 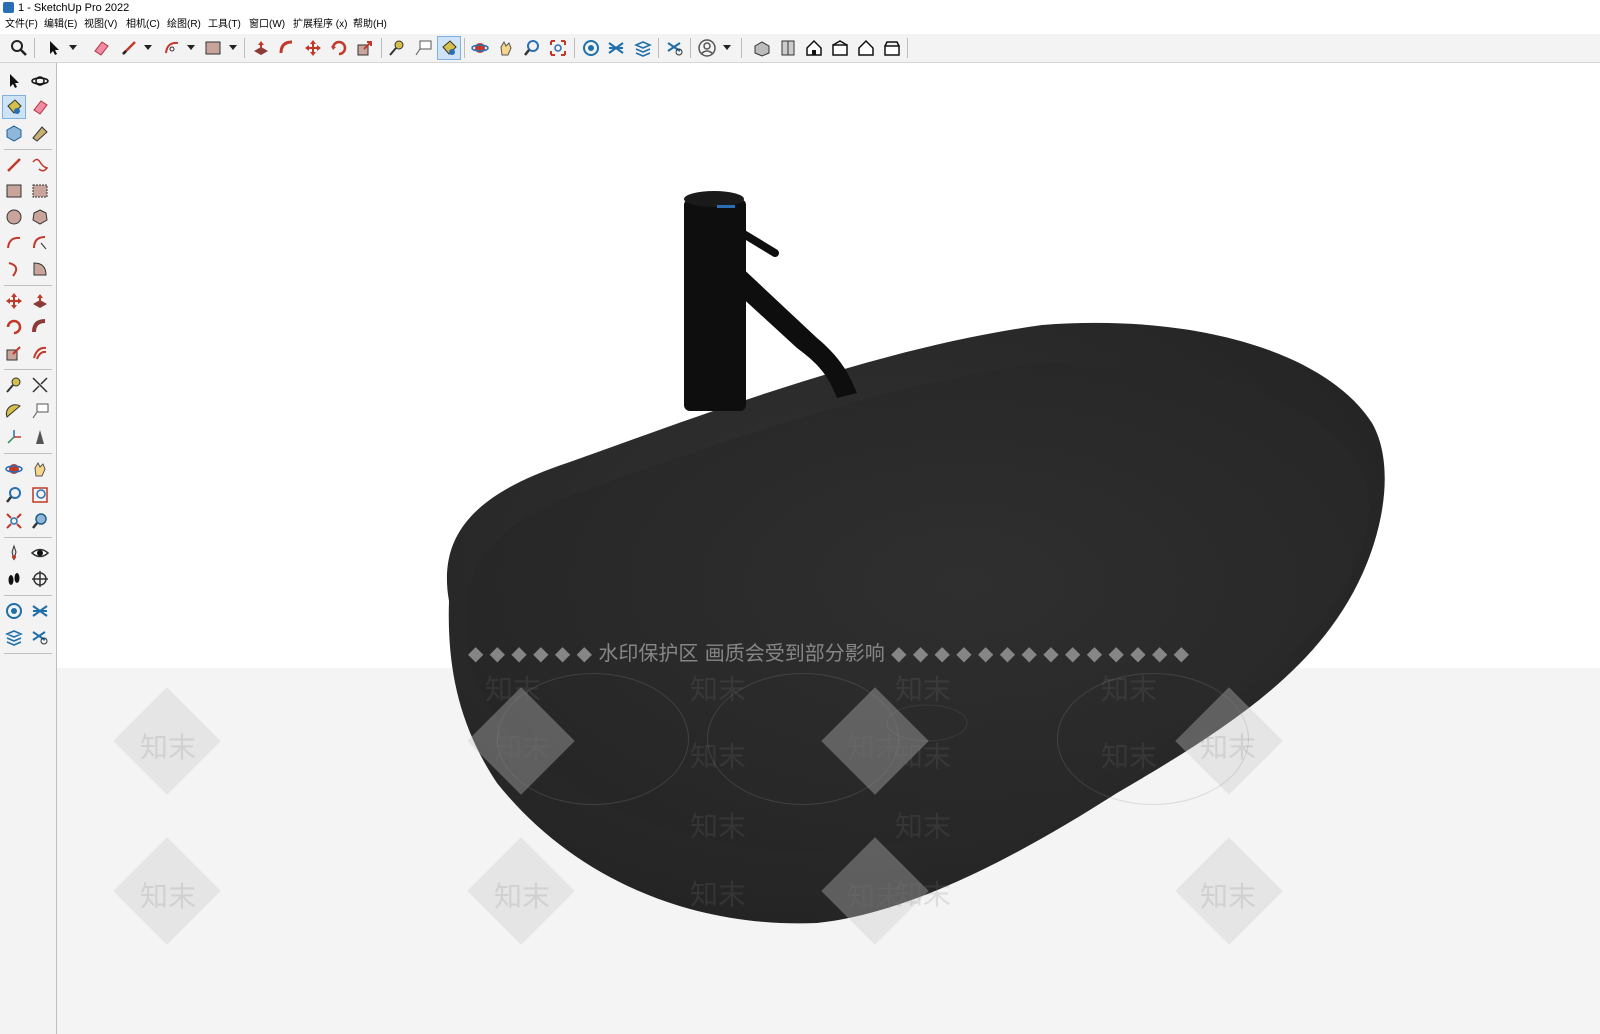 I want to click on lt-tag-button, so click(x=40, y=133).